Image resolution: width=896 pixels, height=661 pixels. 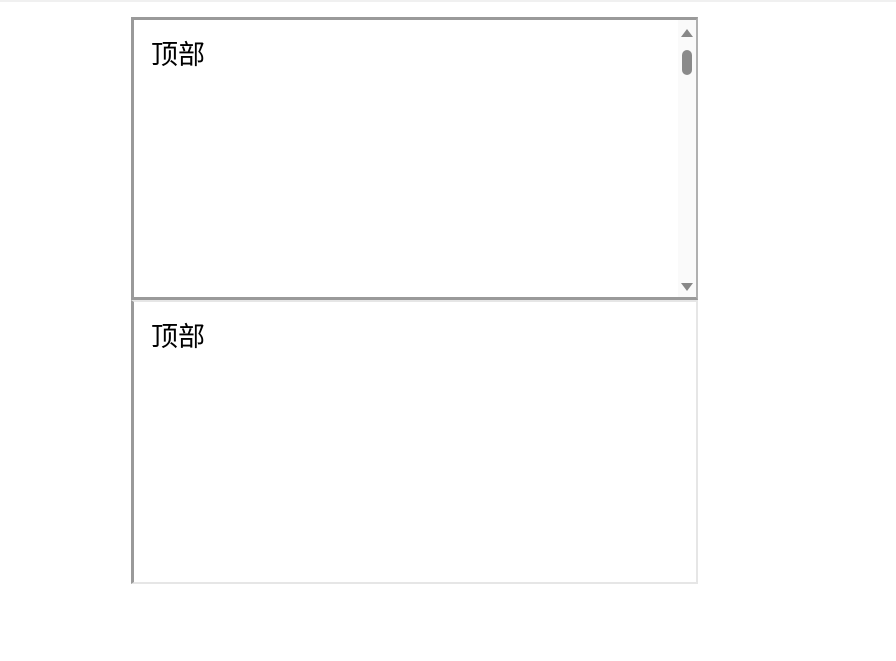 I want to click on scroll-down-arrow-icon, so click(x=687, y=287).